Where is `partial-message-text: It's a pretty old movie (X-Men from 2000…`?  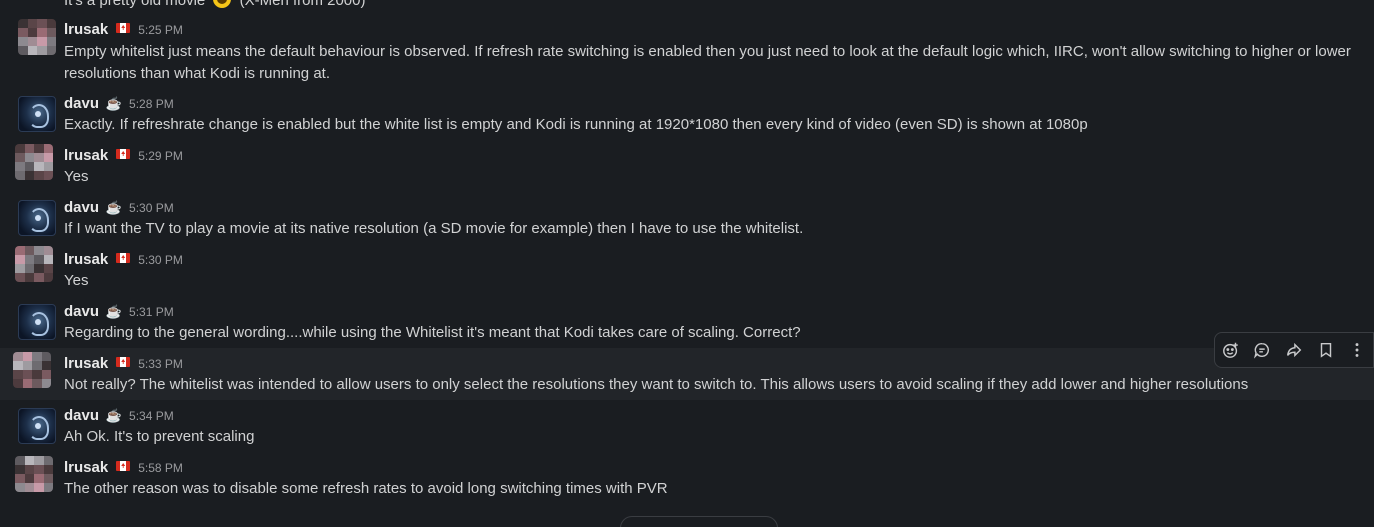 partial-message-text: It's a pretty old movie (X-Men from 2000… is located at coordinates (214, 6).